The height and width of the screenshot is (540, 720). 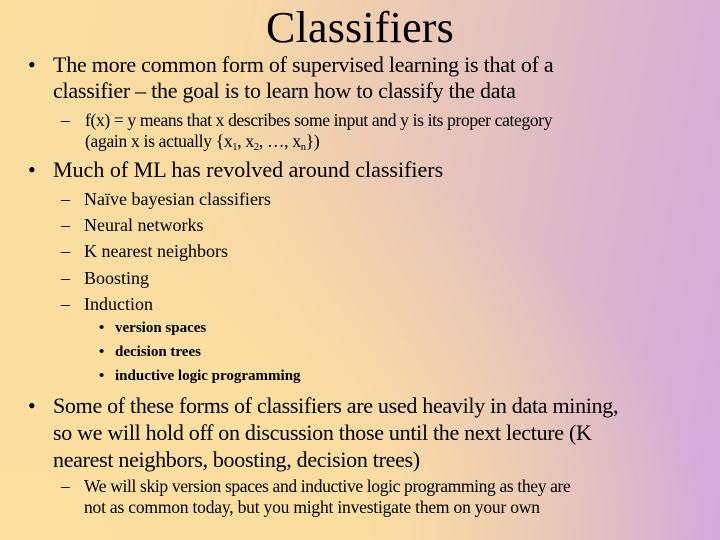 I want to click on set-suffix: }), so click(x=312, y=141).